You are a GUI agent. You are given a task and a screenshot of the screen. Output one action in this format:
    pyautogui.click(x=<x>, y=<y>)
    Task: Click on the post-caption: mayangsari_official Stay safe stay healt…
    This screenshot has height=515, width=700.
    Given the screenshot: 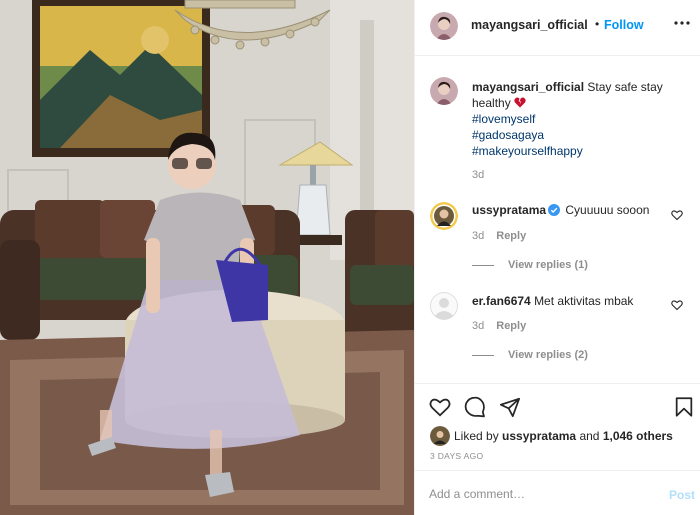 What is the action you would take?
    pyautogui.click(x=579, y=119)
    